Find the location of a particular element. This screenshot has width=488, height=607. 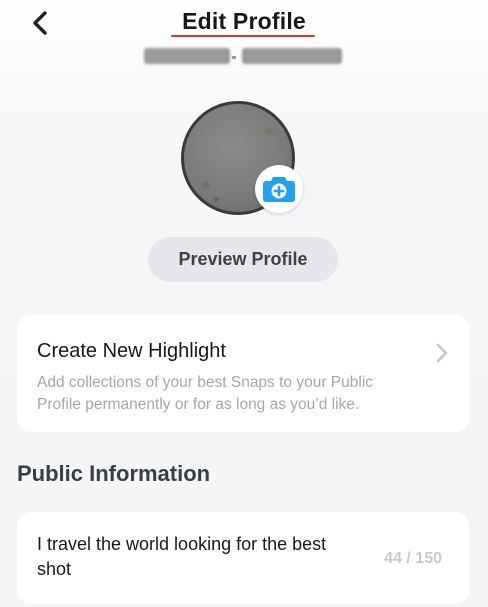

camera-plus-icon is located at coordinates (279, 189).